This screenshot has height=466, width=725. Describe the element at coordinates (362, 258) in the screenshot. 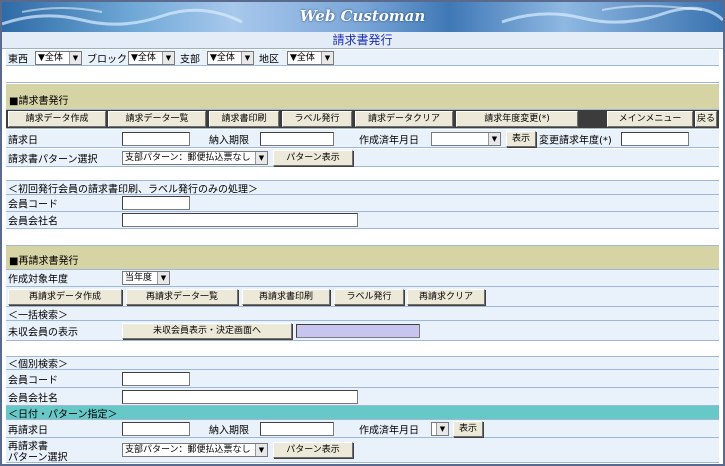

I see `reissue-section-header: ■再請求書発行` at that location.